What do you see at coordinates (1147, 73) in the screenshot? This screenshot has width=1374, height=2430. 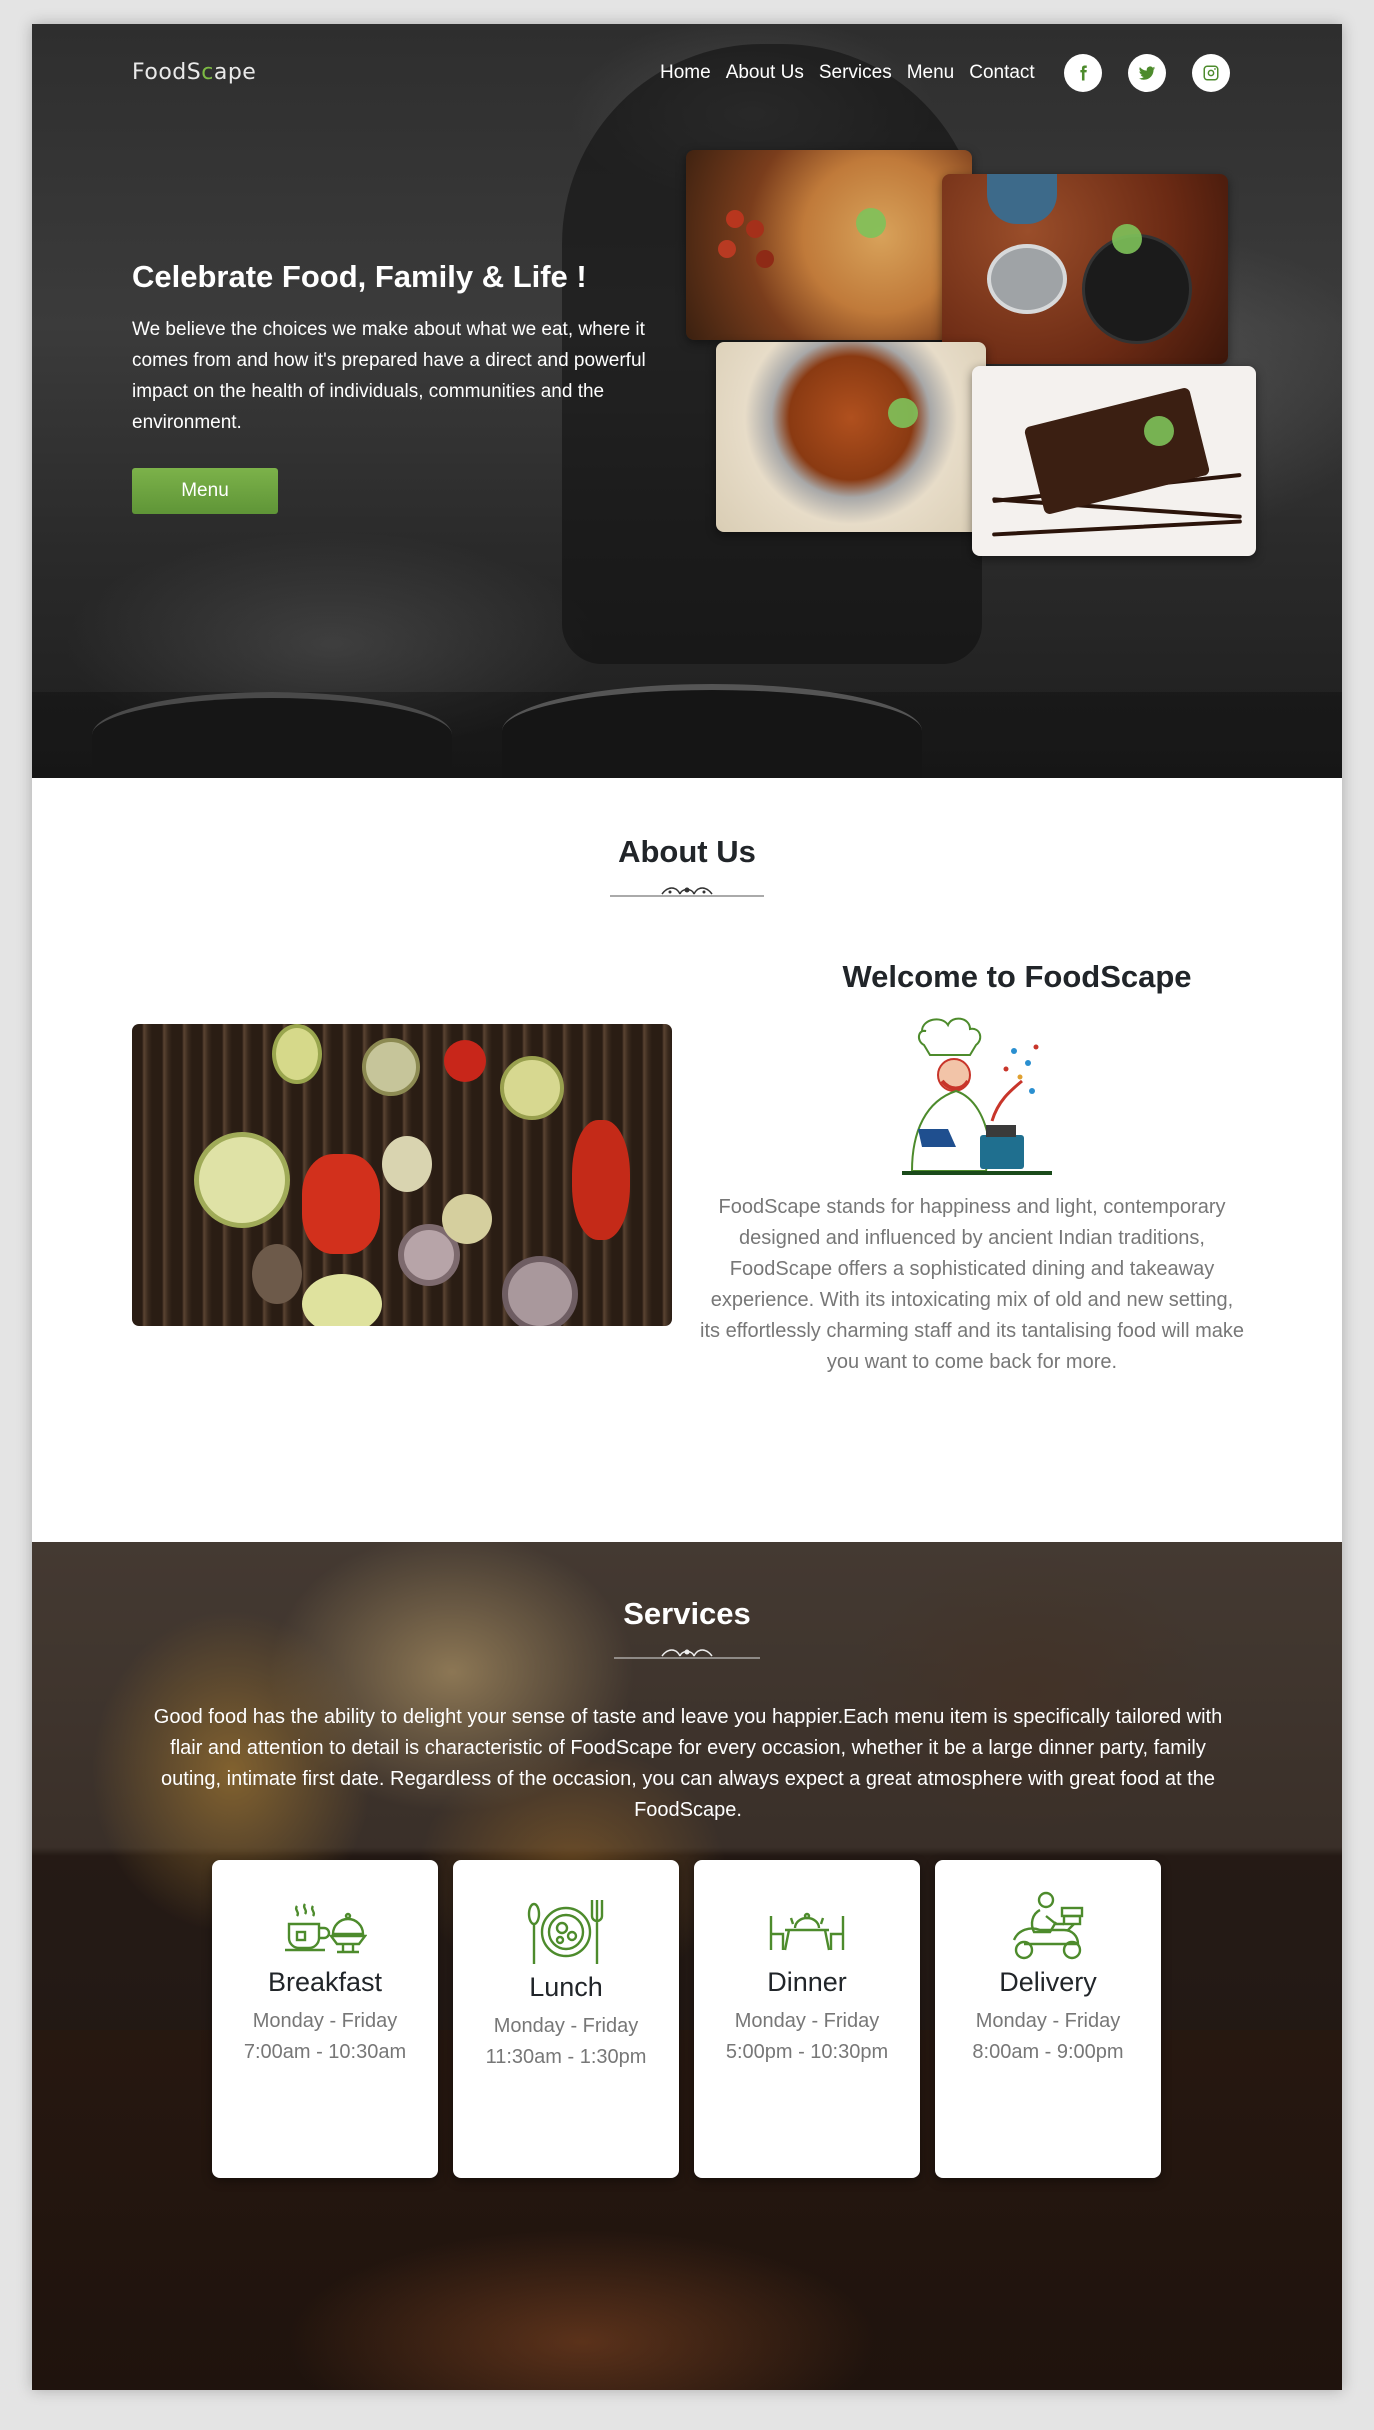 I see `twitter-icon` at bounding box center [1147, 73].